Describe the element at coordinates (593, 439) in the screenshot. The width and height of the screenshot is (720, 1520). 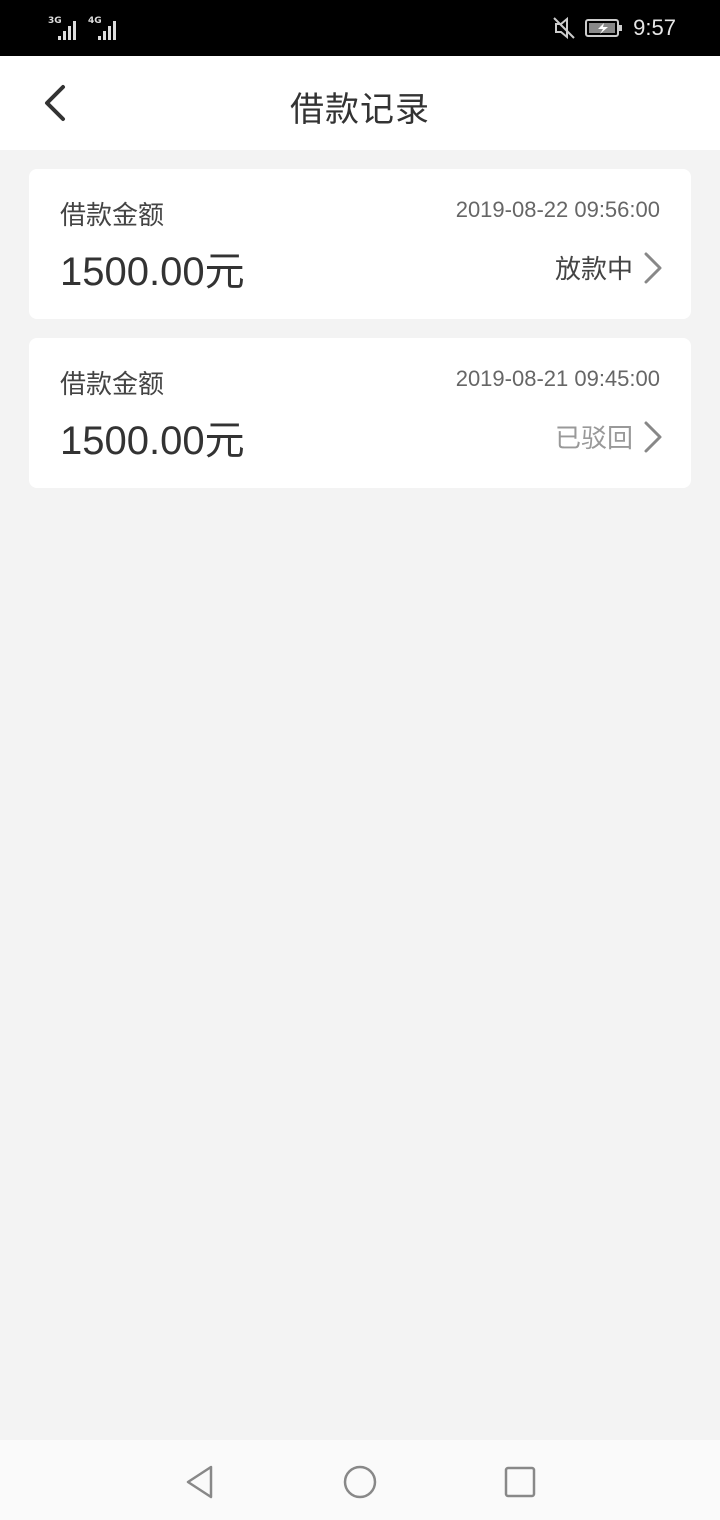
I see `loan-status: 已驳回` at that location.